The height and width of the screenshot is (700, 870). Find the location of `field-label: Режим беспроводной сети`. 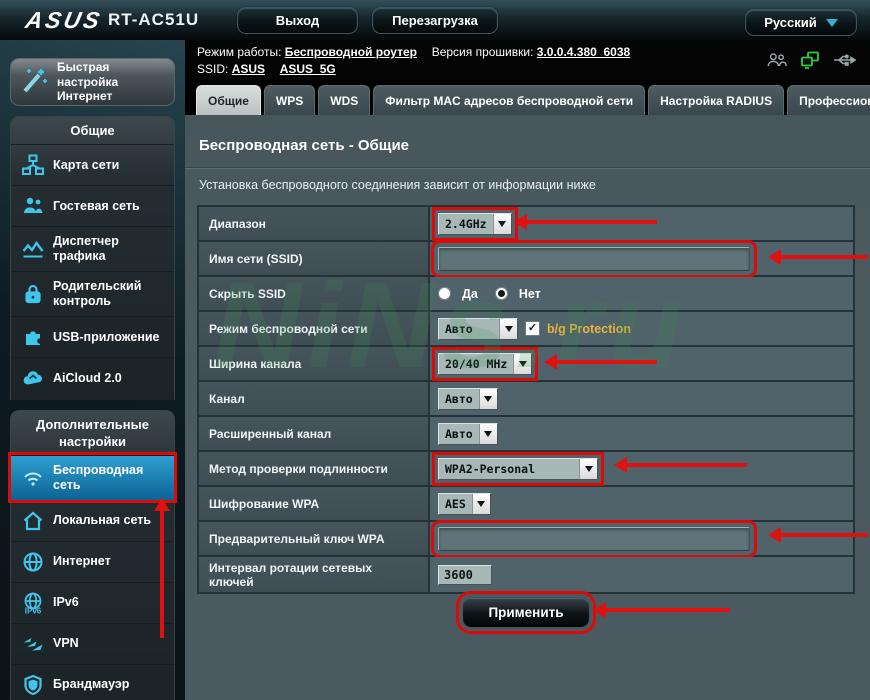

field-label: Режим беспроводной сети is located at coordinates (314, 328).